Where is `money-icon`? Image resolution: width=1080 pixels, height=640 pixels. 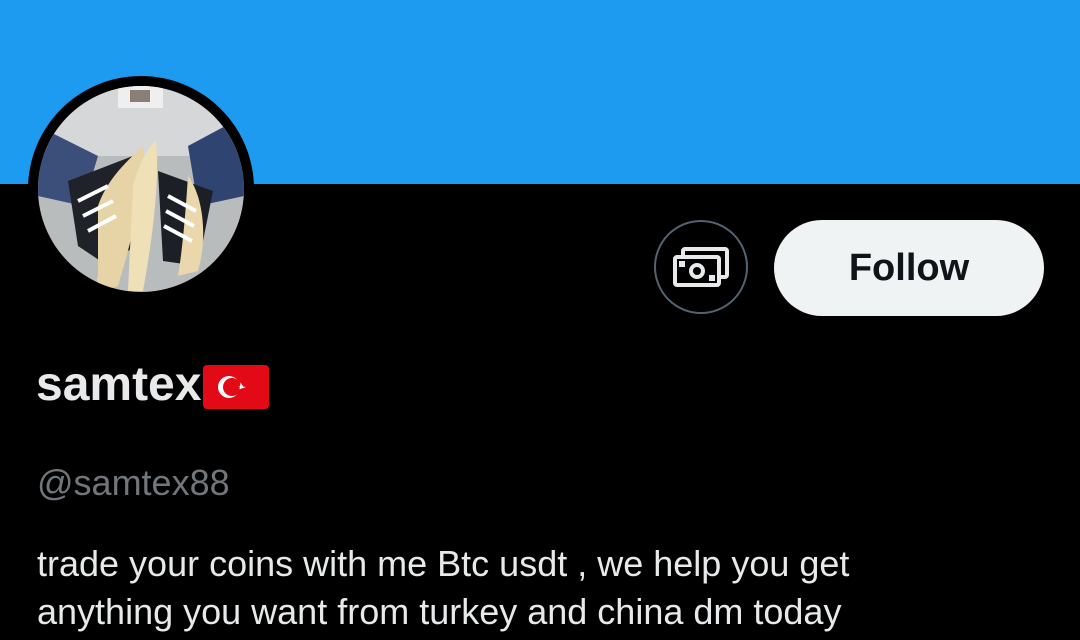
money-icon is located at coordinates (701, 267).